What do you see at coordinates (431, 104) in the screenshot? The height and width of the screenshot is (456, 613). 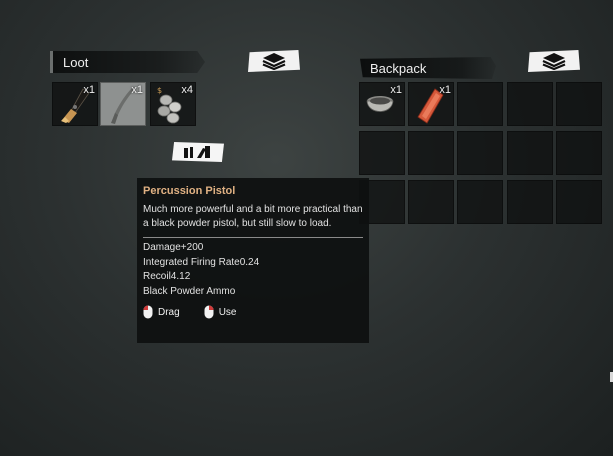 I see `backpack-slot-2: x1` at bounding box center [431, 104].